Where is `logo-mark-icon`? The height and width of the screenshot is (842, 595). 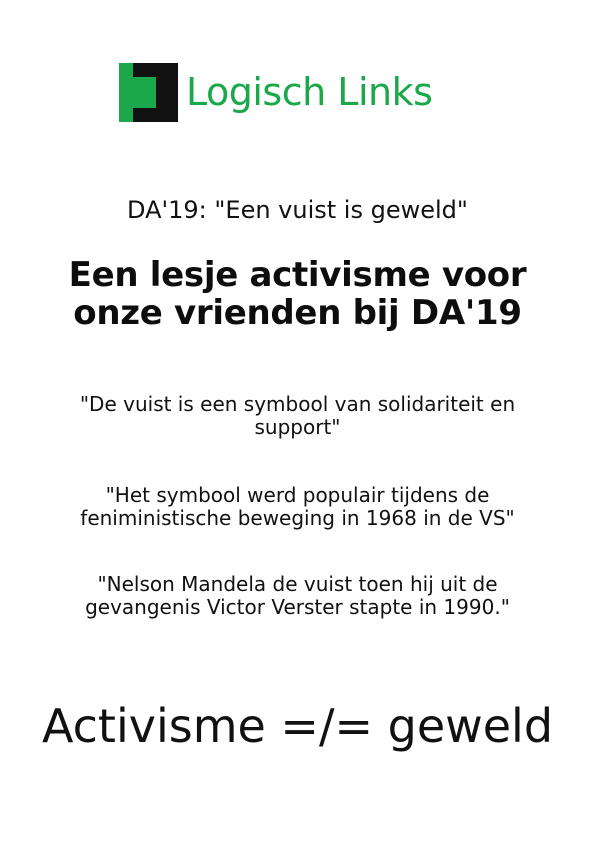
logo-mark-icon is located at coordinates (148, 92).